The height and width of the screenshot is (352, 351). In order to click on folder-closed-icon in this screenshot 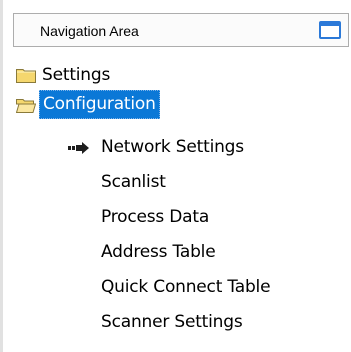, I will do `click(26, 76)`.